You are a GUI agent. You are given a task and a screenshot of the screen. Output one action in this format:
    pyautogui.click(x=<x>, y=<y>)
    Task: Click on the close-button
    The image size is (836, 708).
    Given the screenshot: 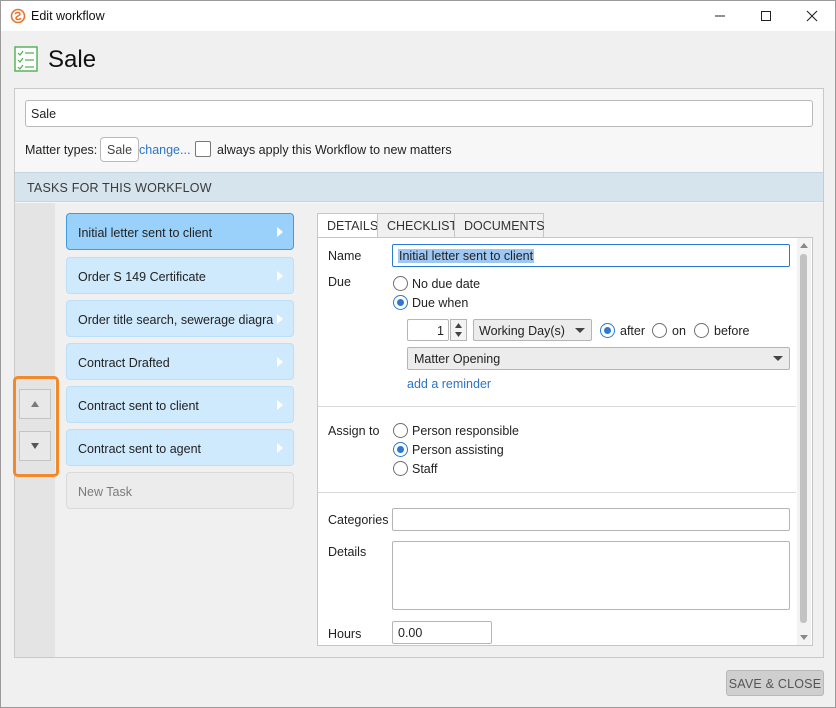 What is the action you would take?
    pyautogui.click(x=812, y=16)
    